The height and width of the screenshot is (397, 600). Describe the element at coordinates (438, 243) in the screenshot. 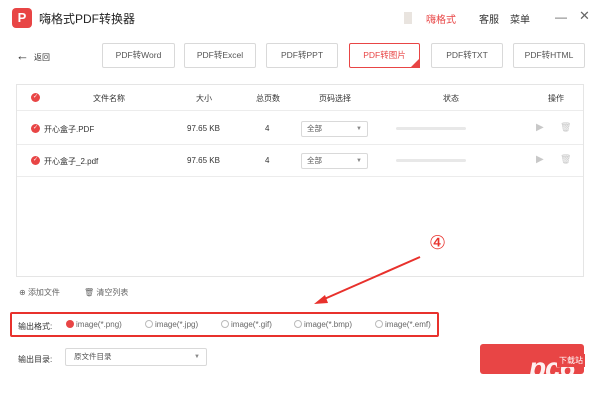

I see `step-number-annotation: ④` at that location.